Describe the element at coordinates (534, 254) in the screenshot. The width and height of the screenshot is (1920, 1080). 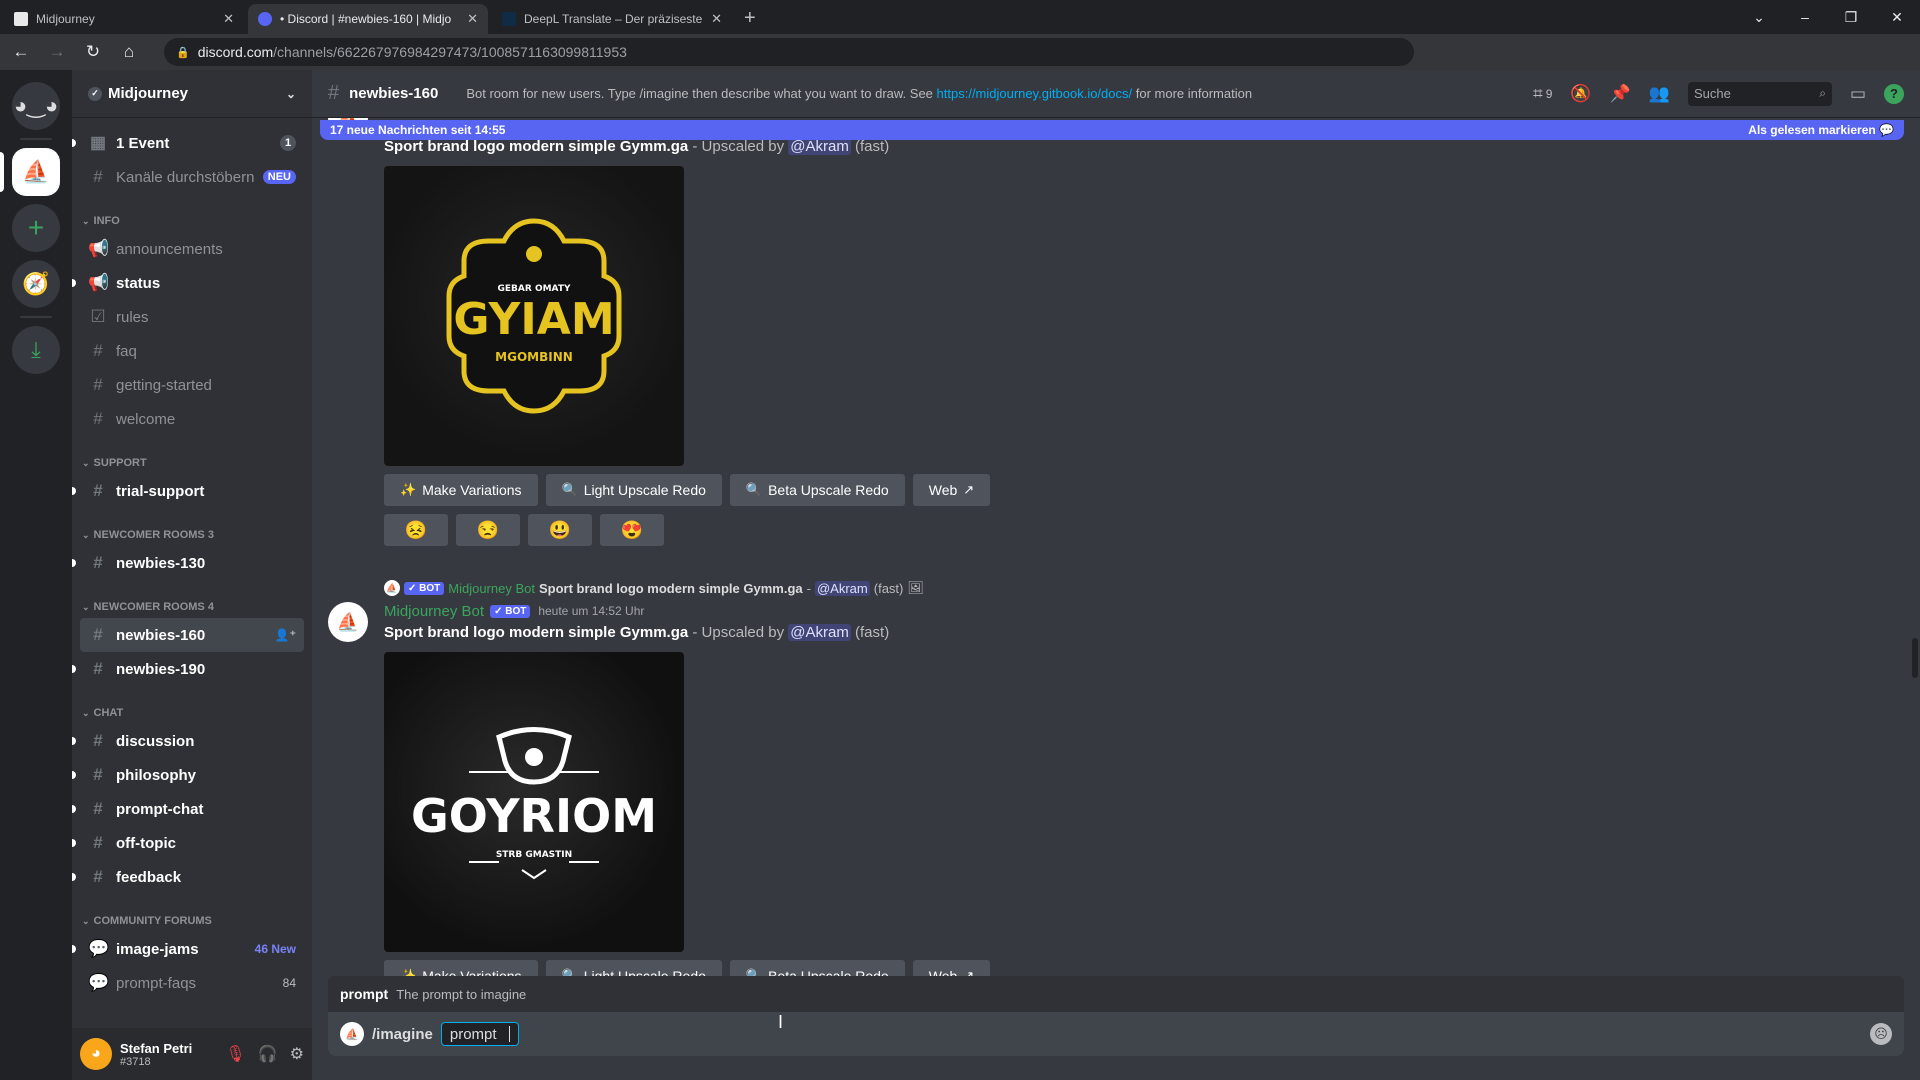
I see `athlete-figure` at that location.